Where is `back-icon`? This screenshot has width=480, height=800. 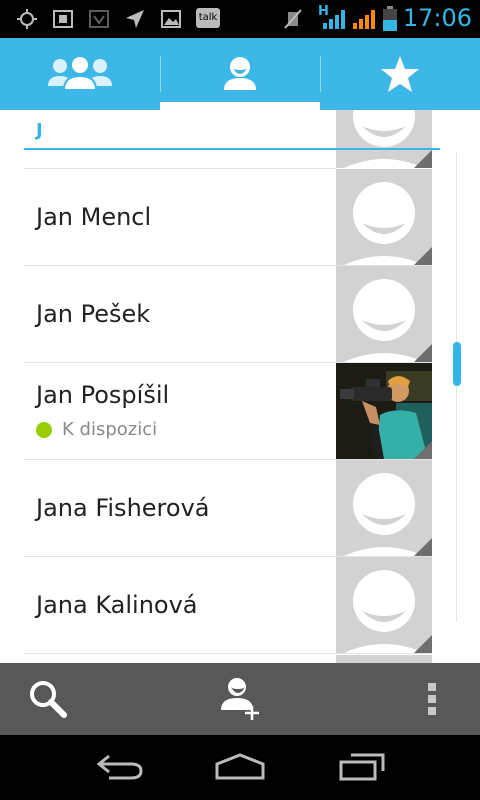 back-icon is located at coordinates (119, 767).